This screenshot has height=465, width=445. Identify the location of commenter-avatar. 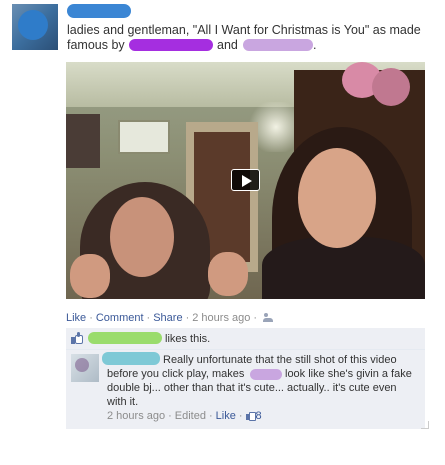
(85, 368).